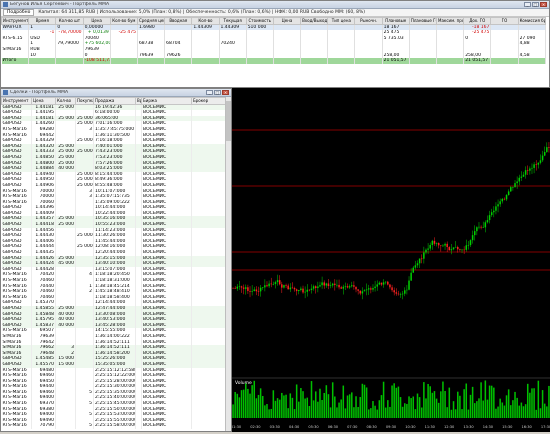 Image resolution: width=550 pixels, height=434 pixels. I want to click on portfolio-column-header: Инструмент, so click(15, 21).